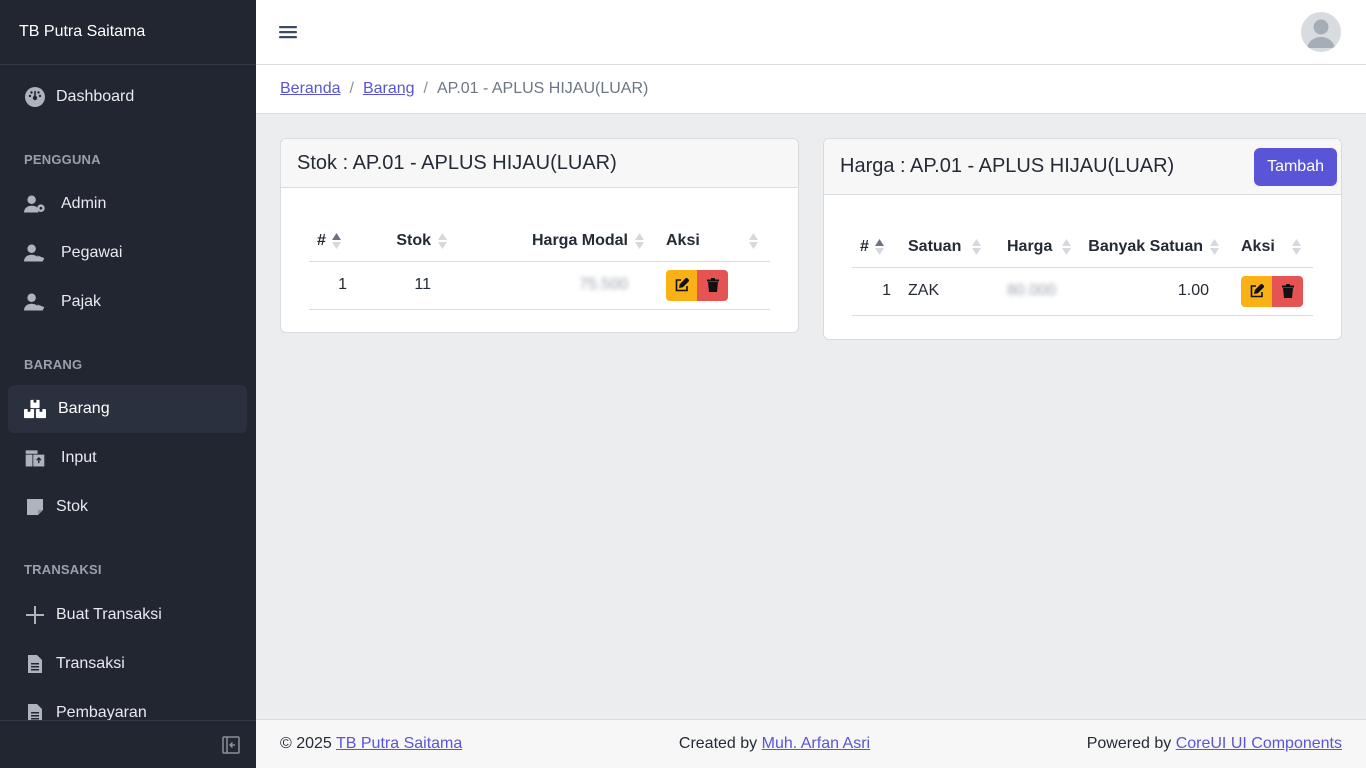 This screenshot has height=768, width=1366. What do you see at coordinates (127, 409) in the screenshot?
I see `sidebar-item-barang: Barang` at bounding box center [127, 409].